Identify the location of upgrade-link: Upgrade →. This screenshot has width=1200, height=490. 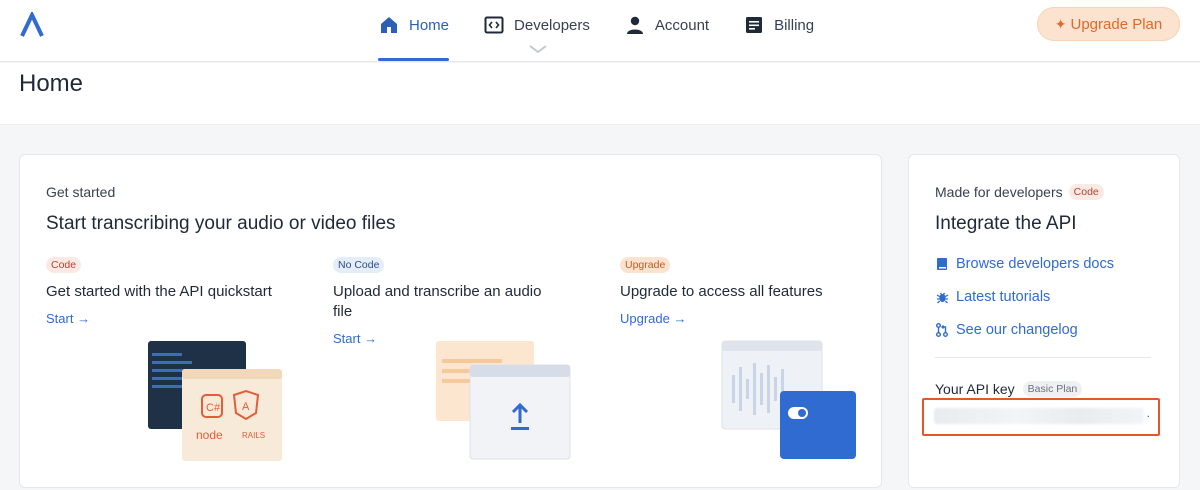
(653, 318).